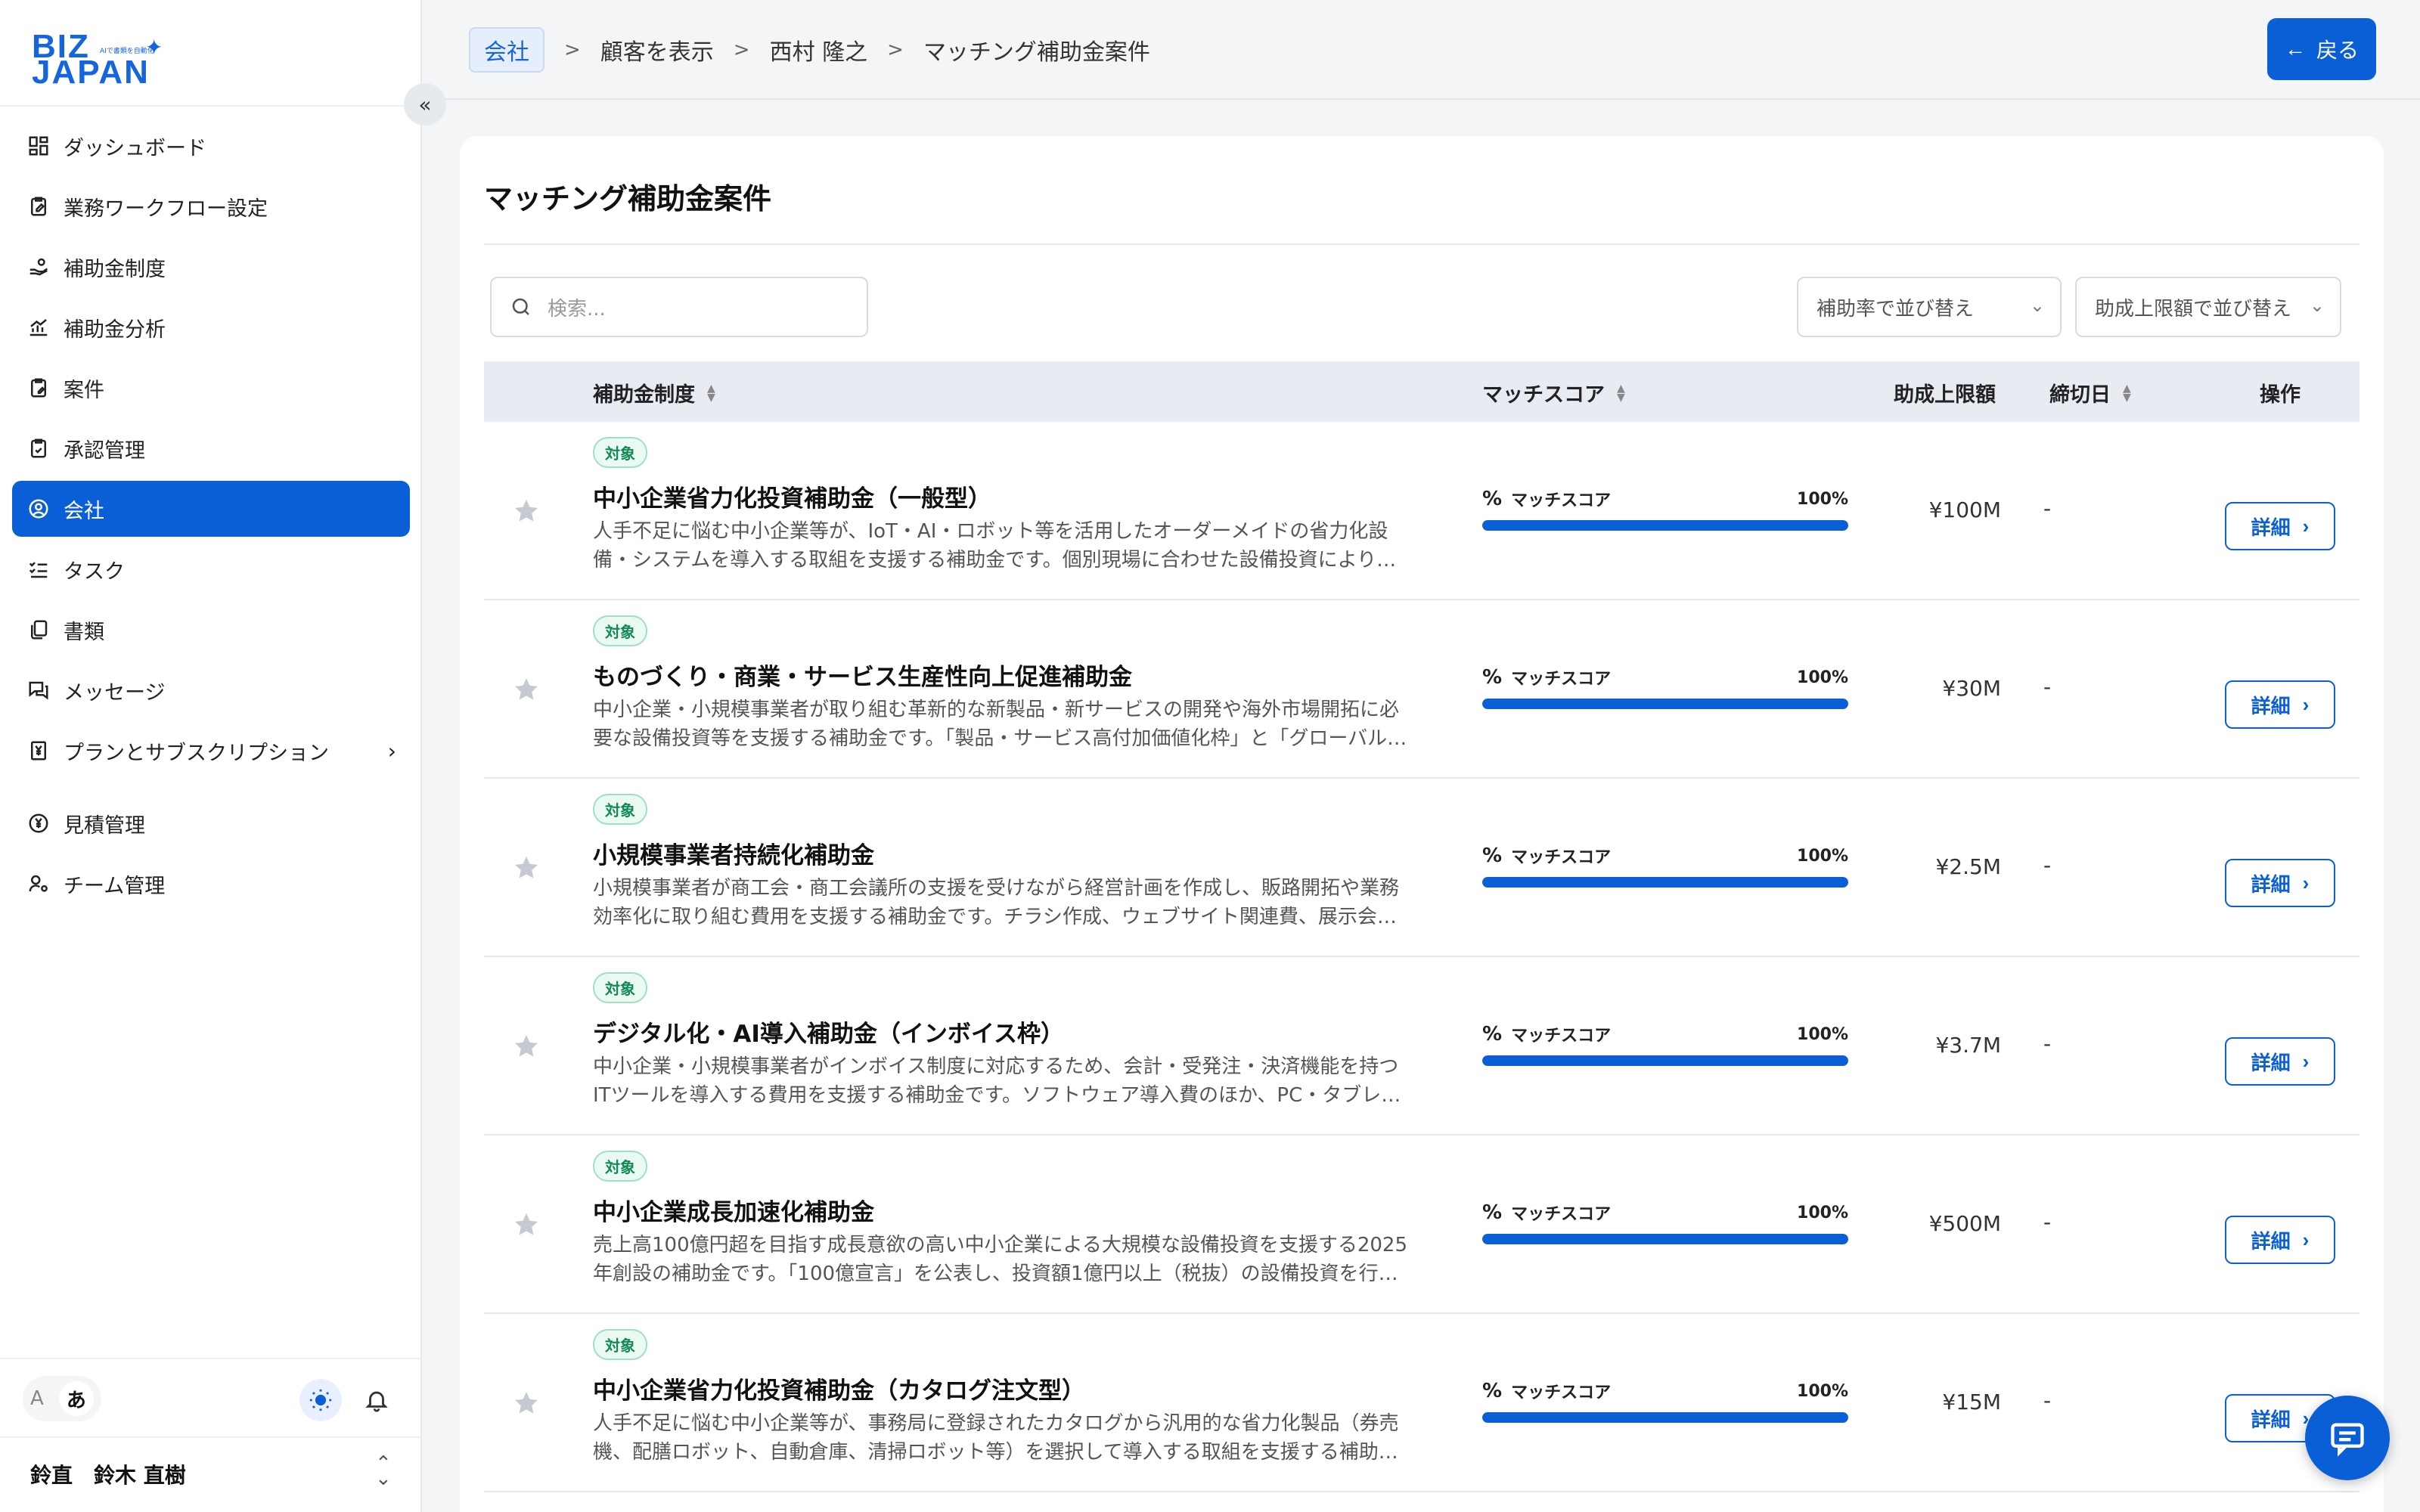  I want to click on sidebar-item-label: 承認管理, so click(104, 450).